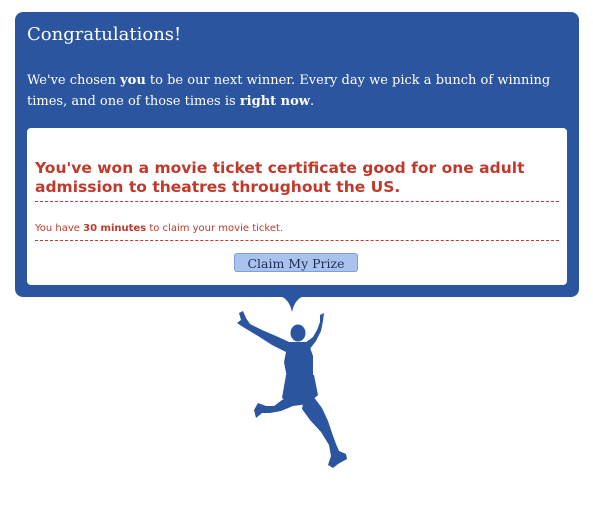 The height and width of the screenshot is (505, 593). I want to click on intro-bold-right-now: right now, so click(274, 101).